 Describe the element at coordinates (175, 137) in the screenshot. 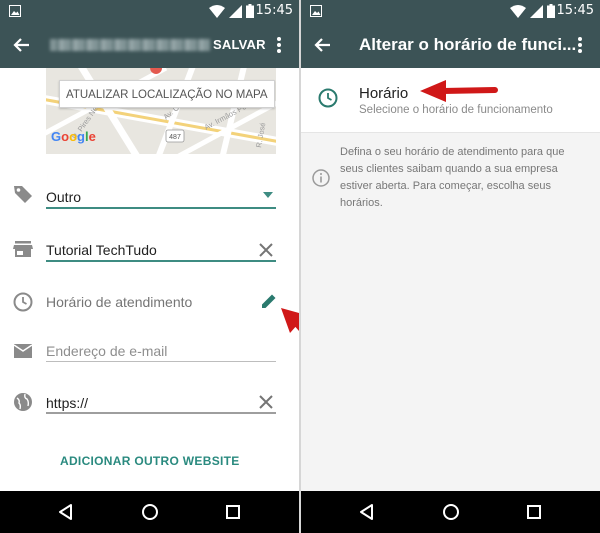

I see `road-badge: 487` at that location.